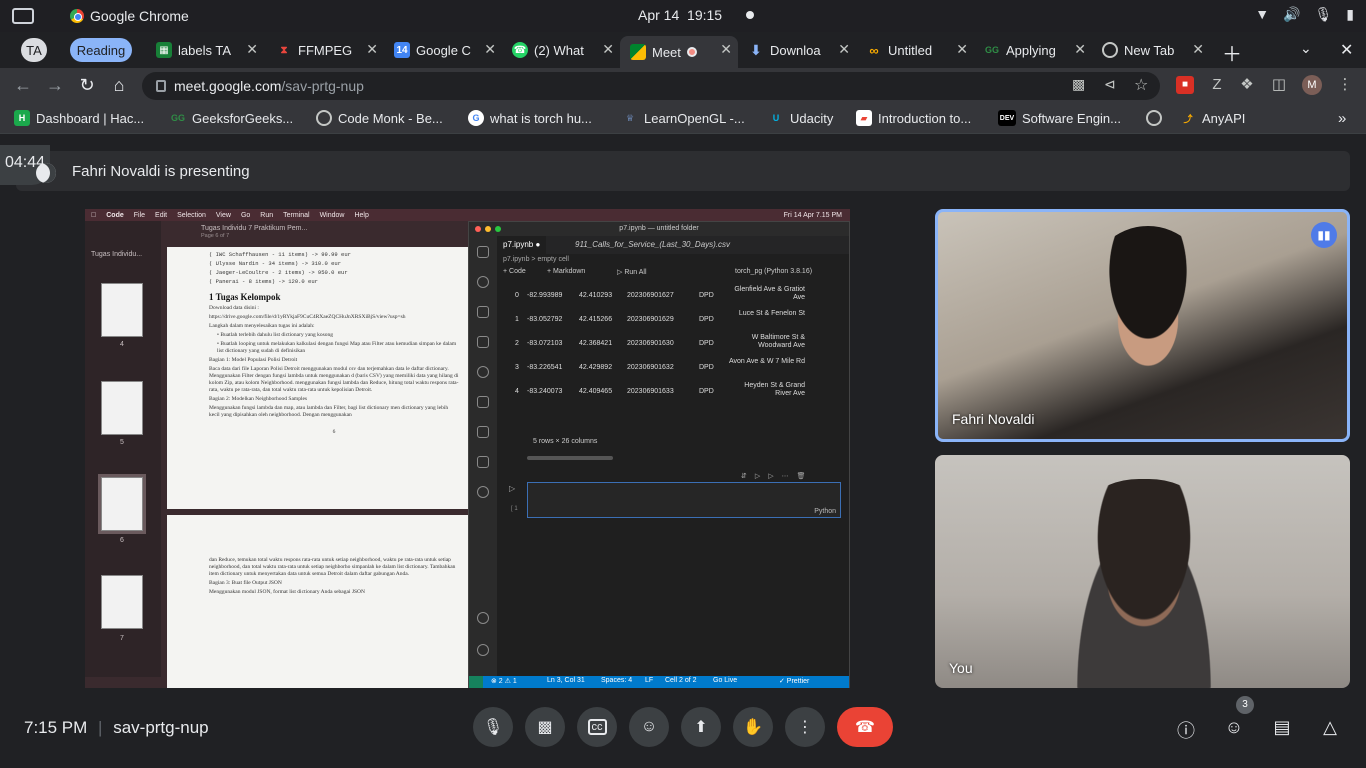 This screenshot has width=1366, height=768. What do you see at coordinates (476, 682) in the screenshot?
I see `remote-indicator-icon` at bounding box center [476, 682].